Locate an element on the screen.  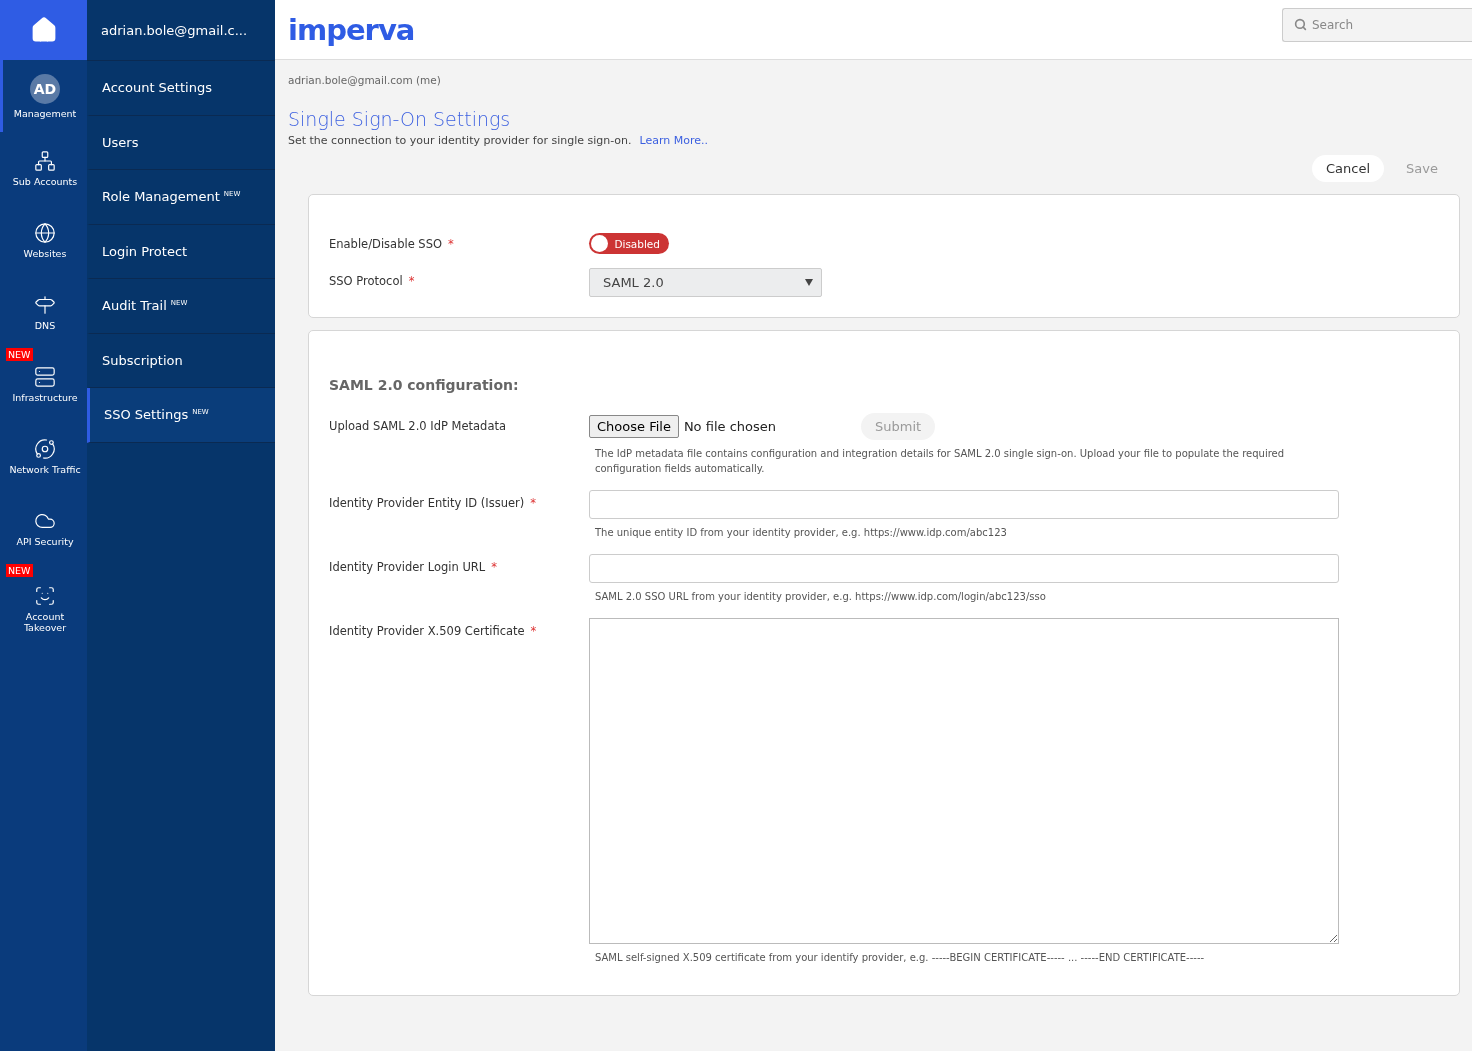
help-text: SAML self-signed X.509 certificate from your identify provider, e.g. -----BEGIN CERTIFICATE----- ... -----END CERTIFICATE----- is located at coordinates (900, 958).